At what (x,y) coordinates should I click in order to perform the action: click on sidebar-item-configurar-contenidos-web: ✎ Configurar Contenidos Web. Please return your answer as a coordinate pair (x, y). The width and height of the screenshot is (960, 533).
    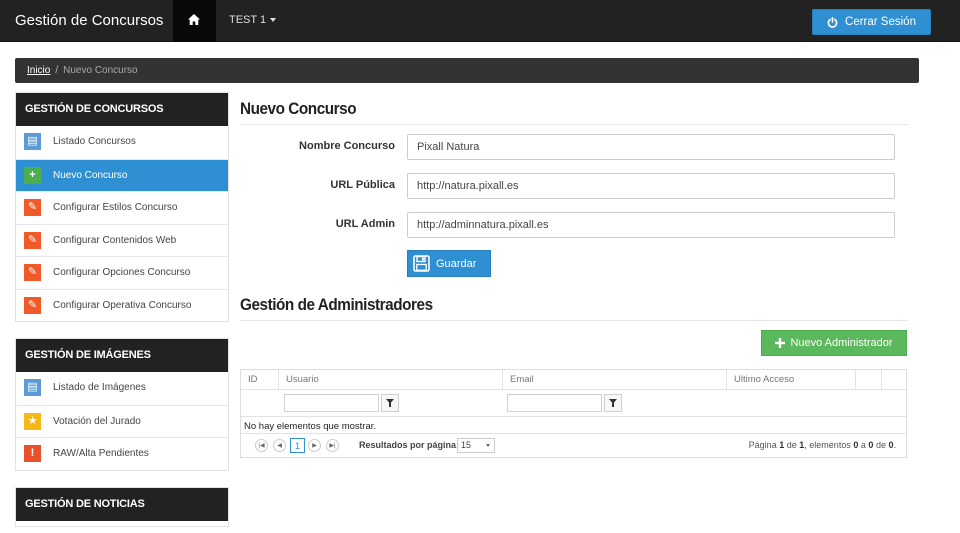
    Looking at the image, I should click on (122, 240).